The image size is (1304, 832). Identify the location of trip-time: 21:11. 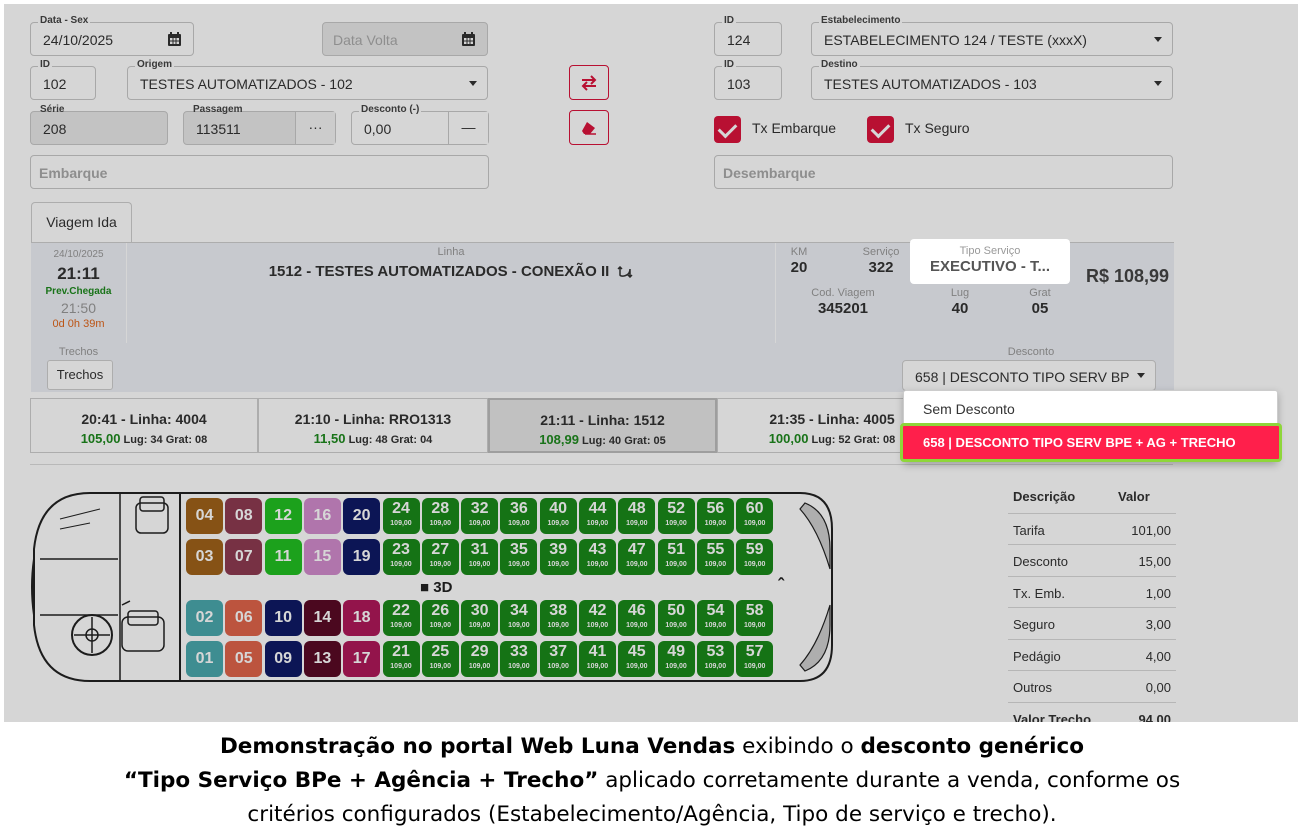
(78, 273).